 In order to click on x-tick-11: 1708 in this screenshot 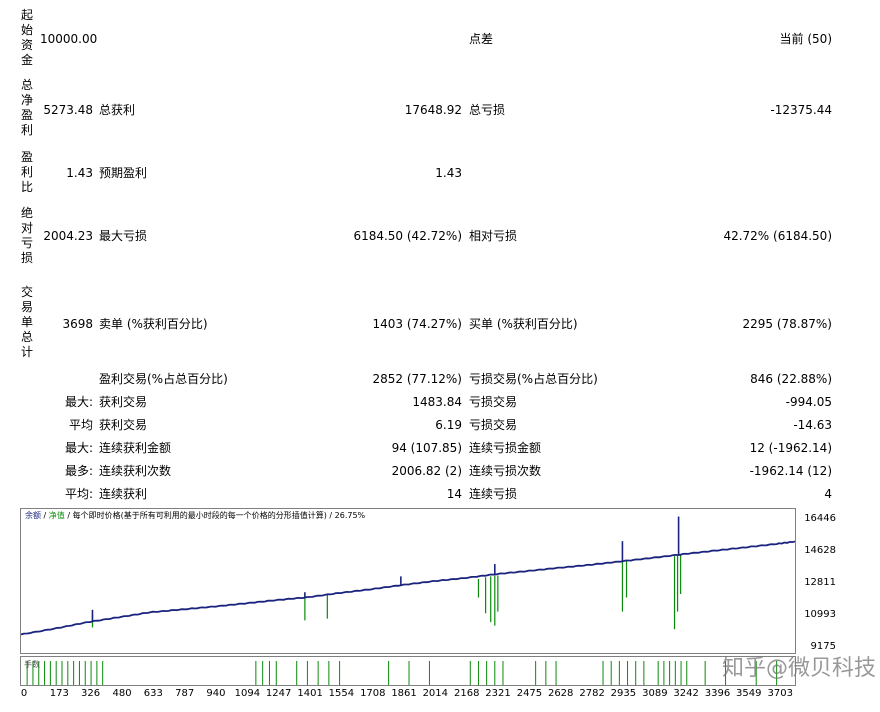, I will do `click(373, 693)`.